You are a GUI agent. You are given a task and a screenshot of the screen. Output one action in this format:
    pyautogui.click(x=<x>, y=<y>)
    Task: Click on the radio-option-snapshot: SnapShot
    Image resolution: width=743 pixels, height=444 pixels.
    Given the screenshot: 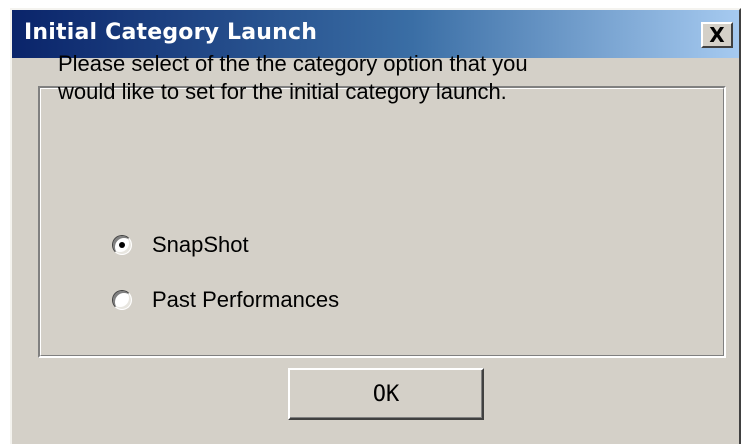 What is the action you would take?
    pyautogui.click(x=180, y=245)
    